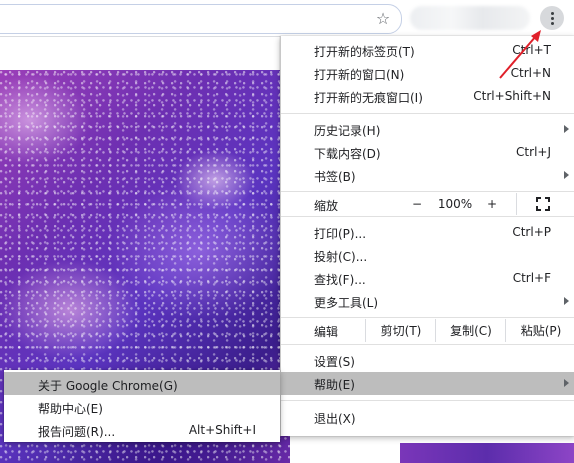 Image resolution: width=574 pixels, height=463 pixels. I want to click on menu-item-history: 历史记录(H), so click(427, 129).